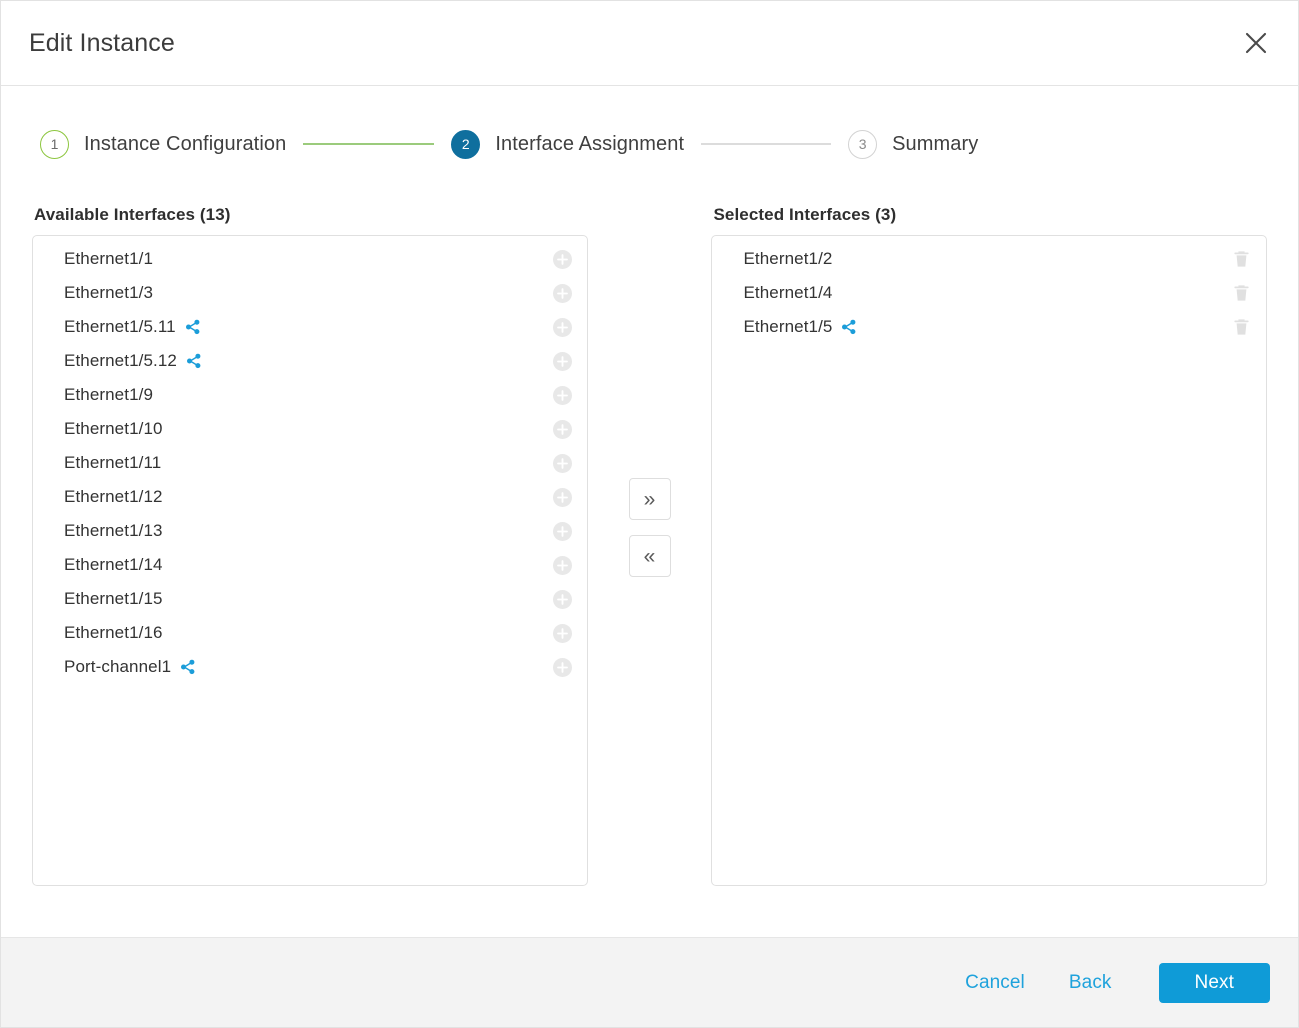  What do you see at coordinates (310, 327) in the screenshot?
I see `list-item: Ethernet1/5.11` at bounding box center [310, 327].